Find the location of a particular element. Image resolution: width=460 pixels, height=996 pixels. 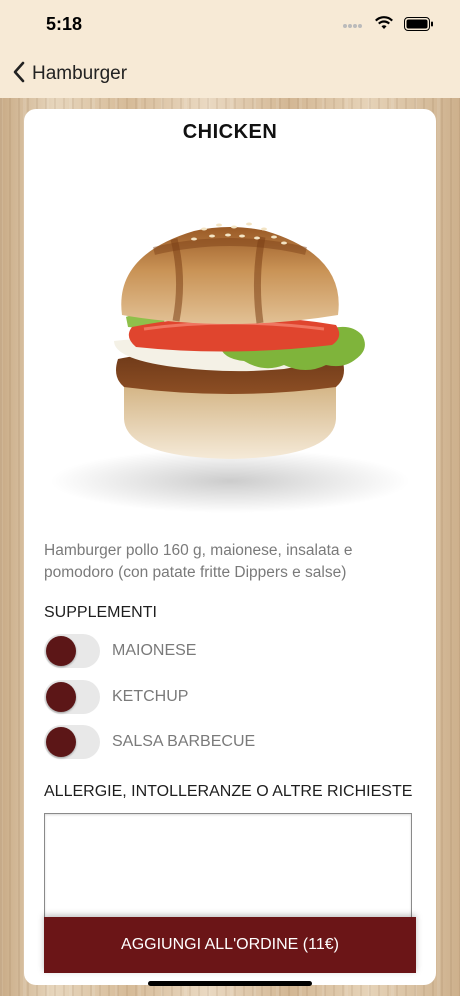

supplements-title: SUPPLEMENTI is located at coordinates (100, 612).